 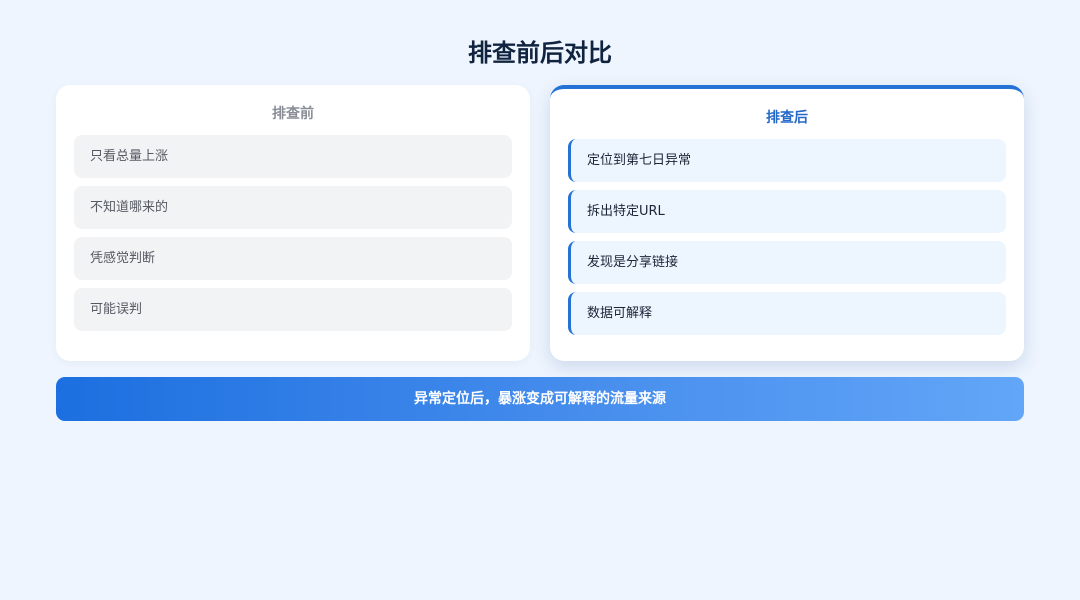 I want to click on after-heading: 排查后, so click(x=787, y=118).